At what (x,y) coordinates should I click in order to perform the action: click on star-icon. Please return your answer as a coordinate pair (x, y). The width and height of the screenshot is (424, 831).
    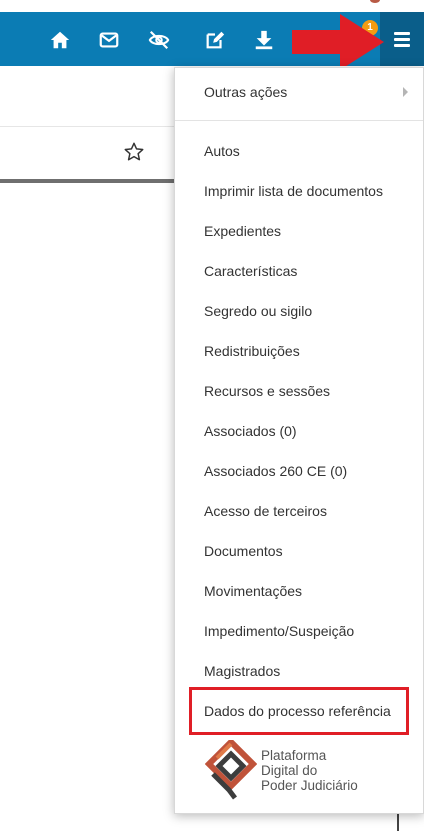
    Looking at the image, I should click on (134, 152).